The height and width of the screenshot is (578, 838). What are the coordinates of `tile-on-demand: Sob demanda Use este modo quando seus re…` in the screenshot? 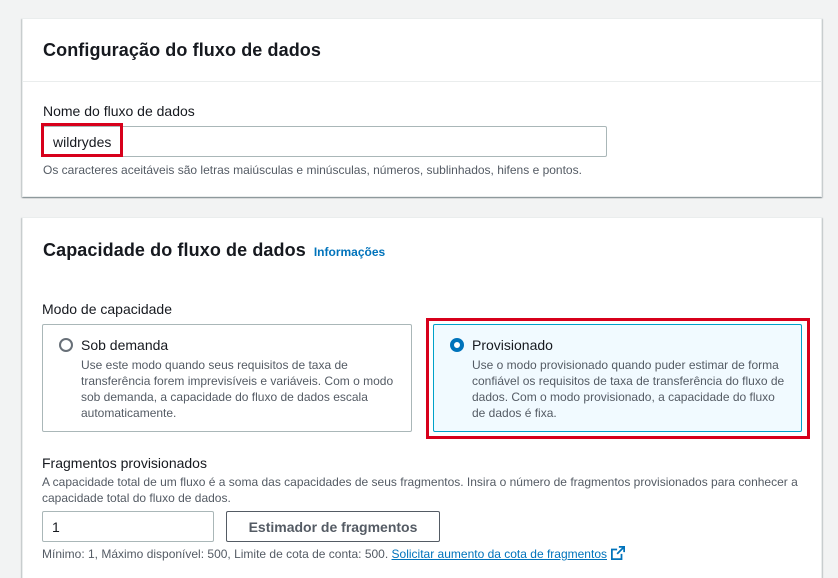 It's located at (227, 378).